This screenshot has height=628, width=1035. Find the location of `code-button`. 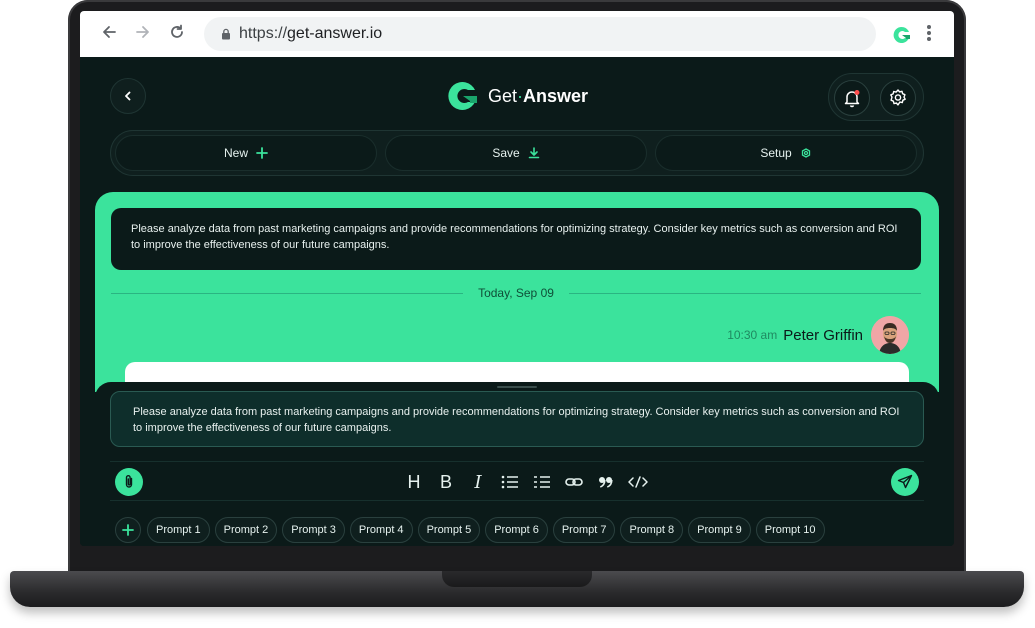

code-button is located at coordinates (638, 482).